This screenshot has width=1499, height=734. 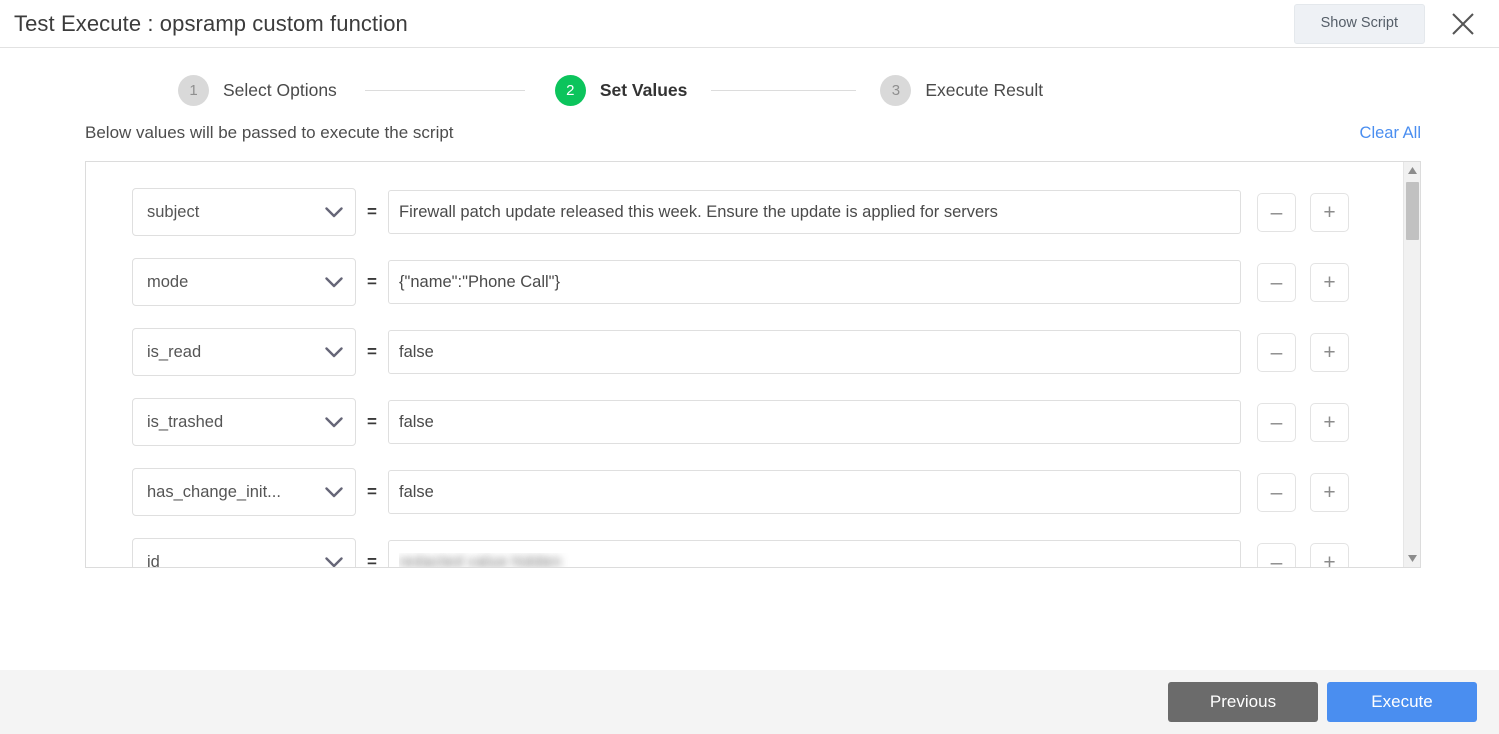 I want to click on step-1-label: Select Options, so click(x=280, y=90).